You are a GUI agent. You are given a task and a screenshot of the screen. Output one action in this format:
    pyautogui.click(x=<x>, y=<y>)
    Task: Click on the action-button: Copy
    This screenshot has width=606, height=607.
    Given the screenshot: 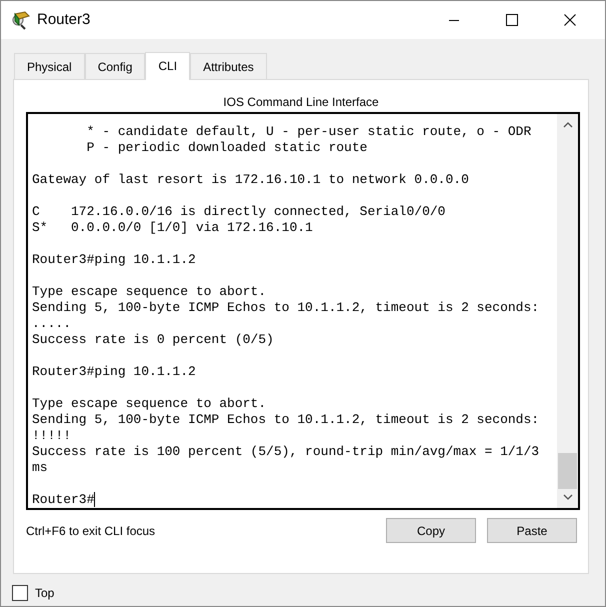 What is the action you would take?
    pyautogui.click(x=431, y=530)
    